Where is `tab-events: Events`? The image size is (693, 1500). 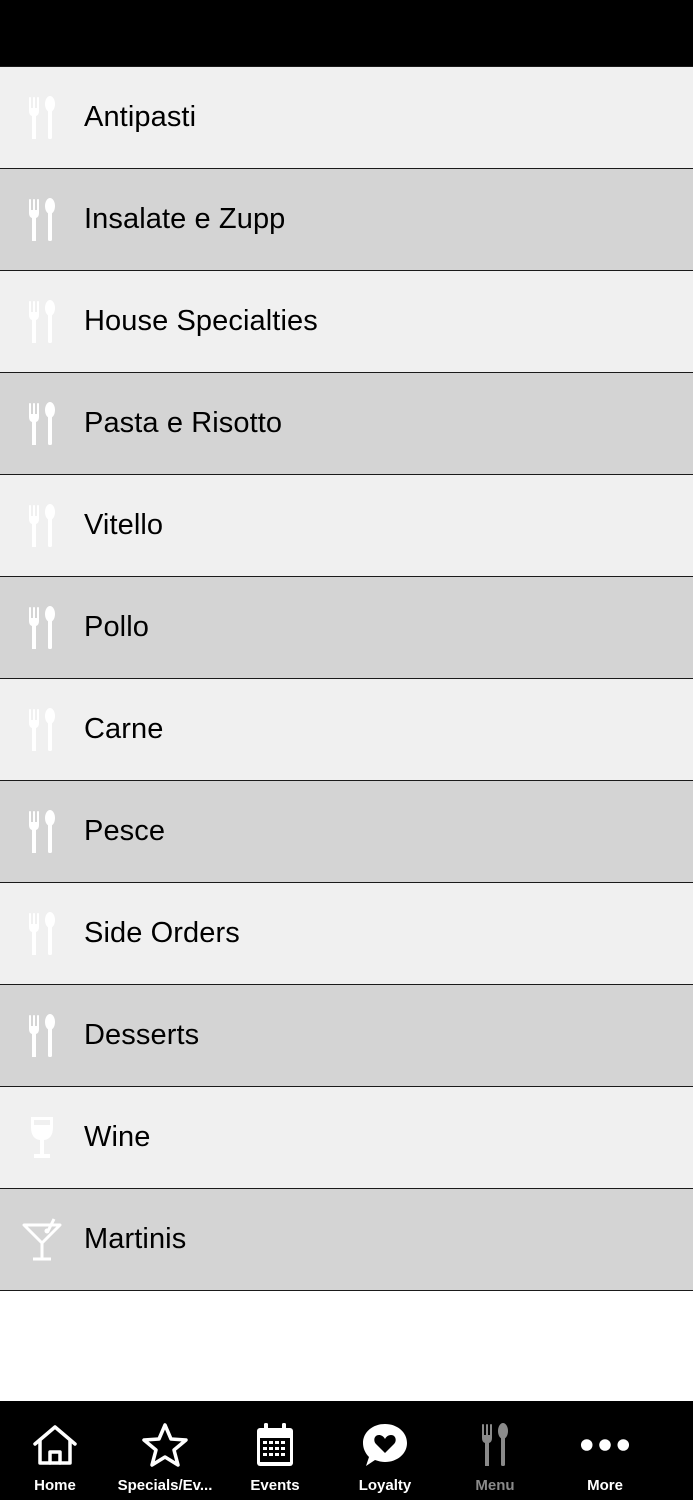 tab-events: Events is located at coordinates (275, 1450).